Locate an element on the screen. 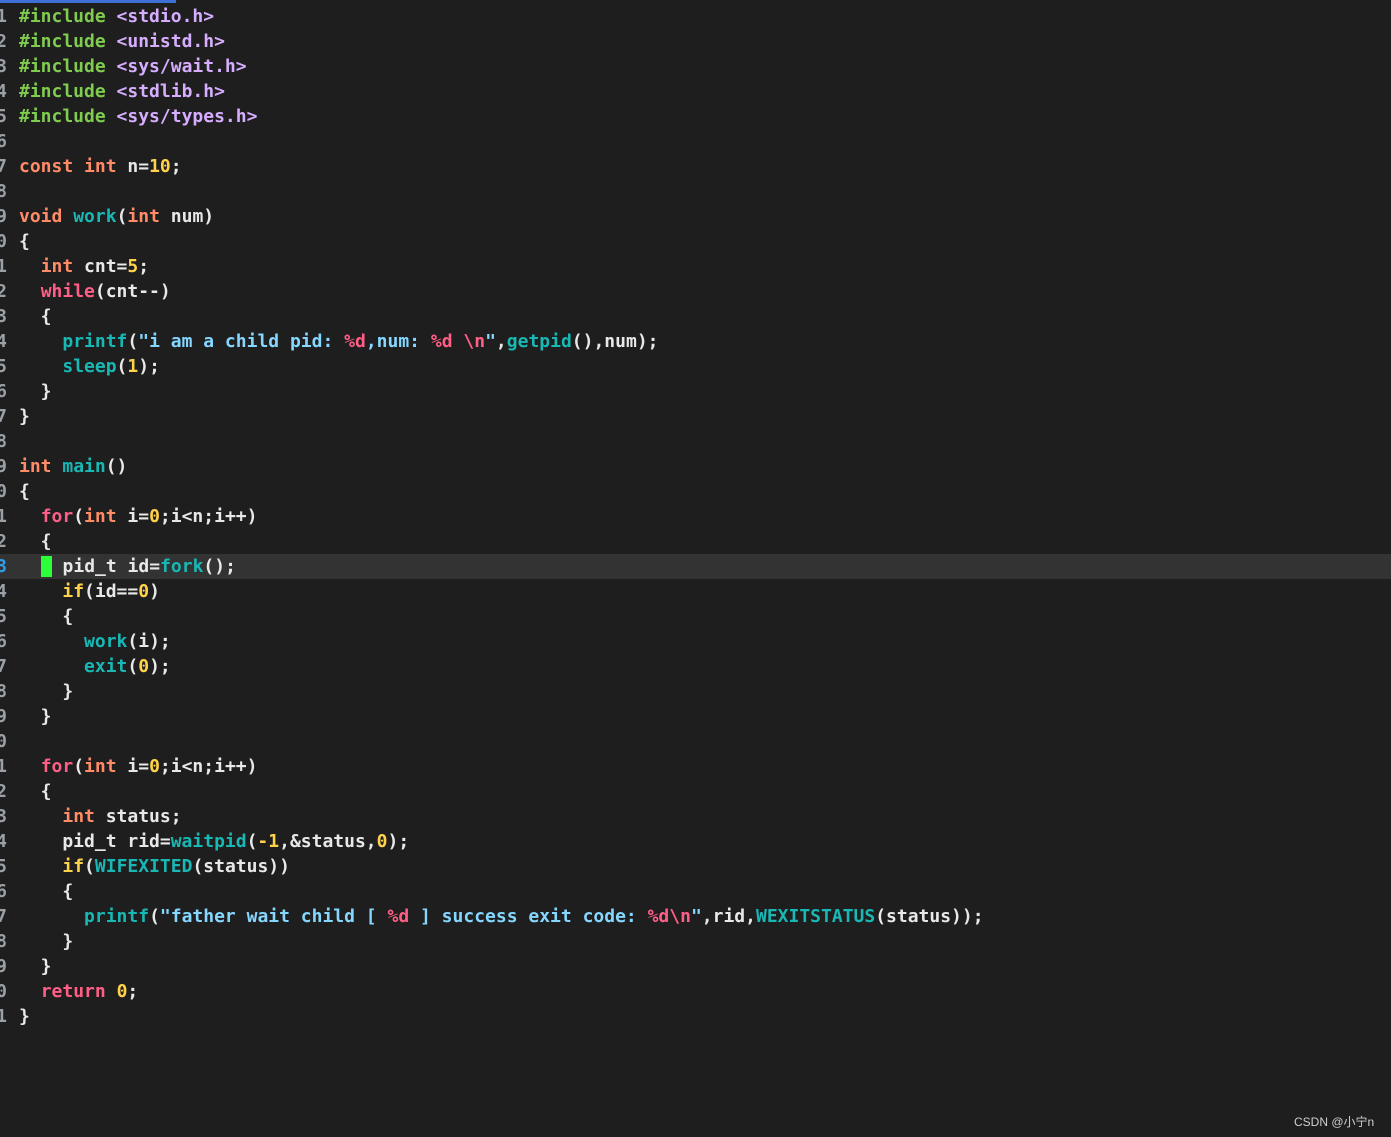 The width and height of the screenshot is (1391, 1137). code-text: #include <sys/types.h> is located at coordinates (138, 116).